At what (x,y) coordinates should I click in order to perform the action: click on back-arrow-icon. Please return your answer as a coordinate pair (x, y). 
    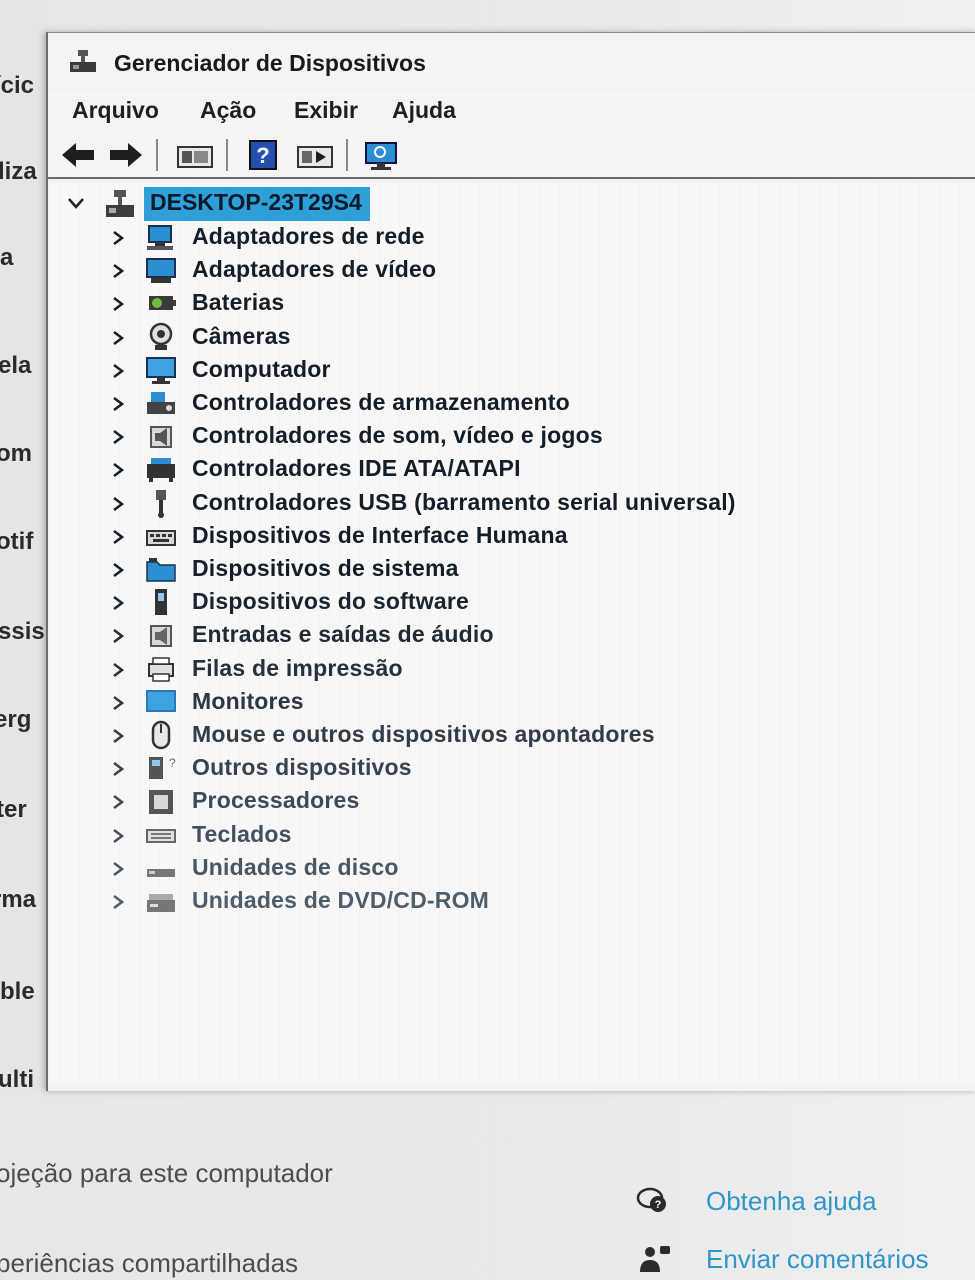
    Looking at the image, I should click on (78, 155).